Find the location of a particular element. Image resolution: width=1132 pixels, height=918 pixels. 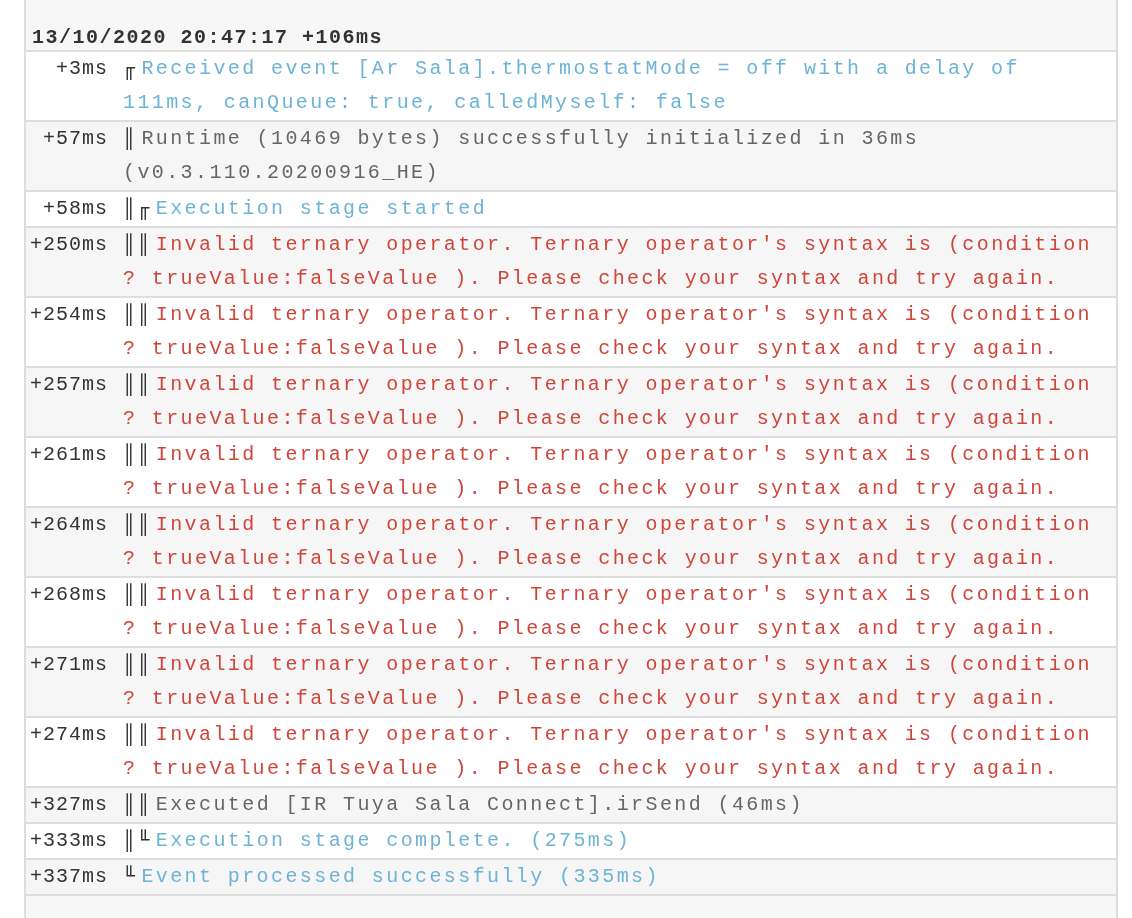

timestamp: +327ms is located at coordinates (68, 805).